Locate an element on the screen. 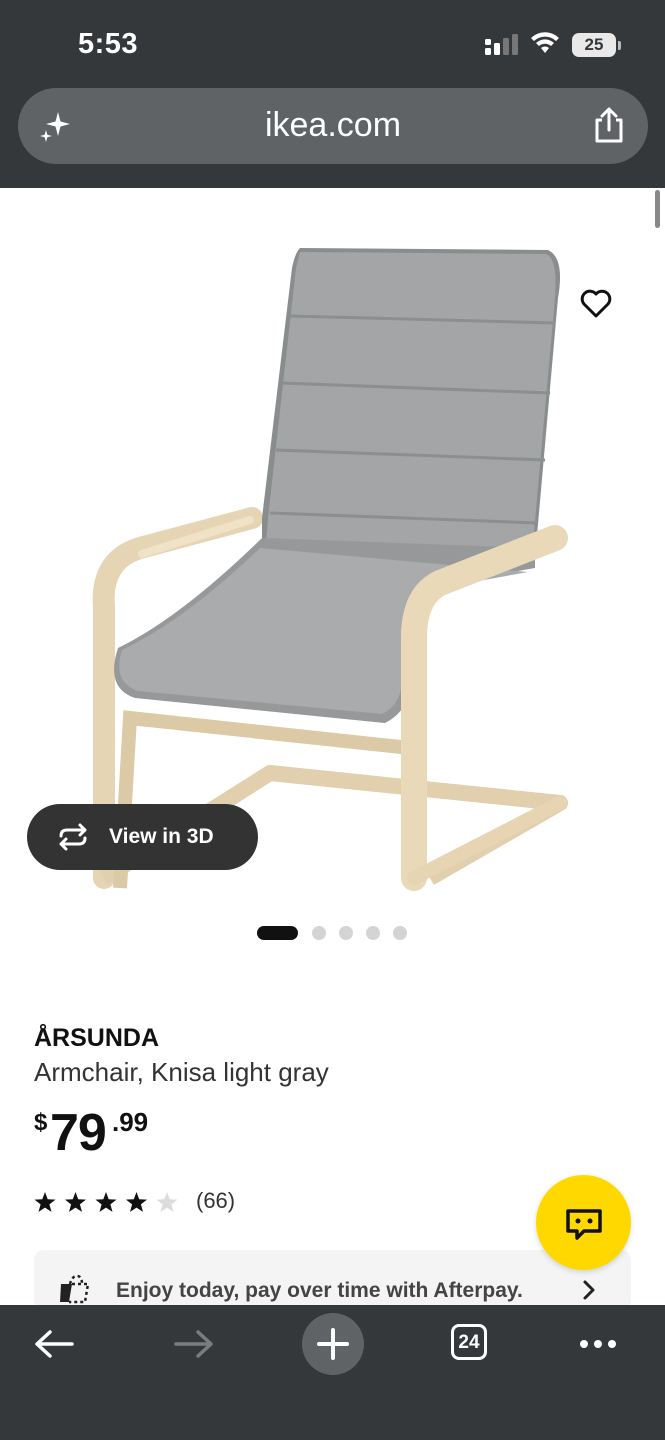 Image resolution: width=665 pixels, height=1440 pixels. status-time: 5:53 is located at coordinates (108, 44).